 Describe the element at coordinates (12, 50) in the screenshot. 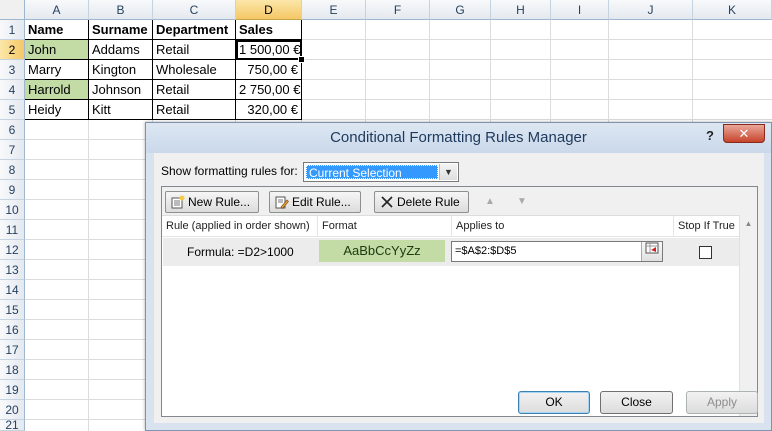

I see `row-header-2: 2` at that location.